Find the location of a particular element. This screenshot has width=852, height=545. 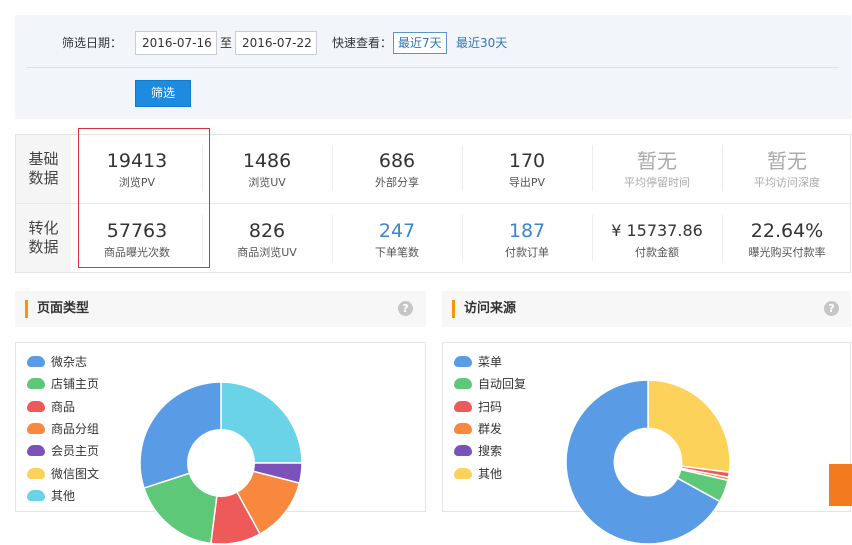

stat-value: 826 is located at coordinates (267, 231).